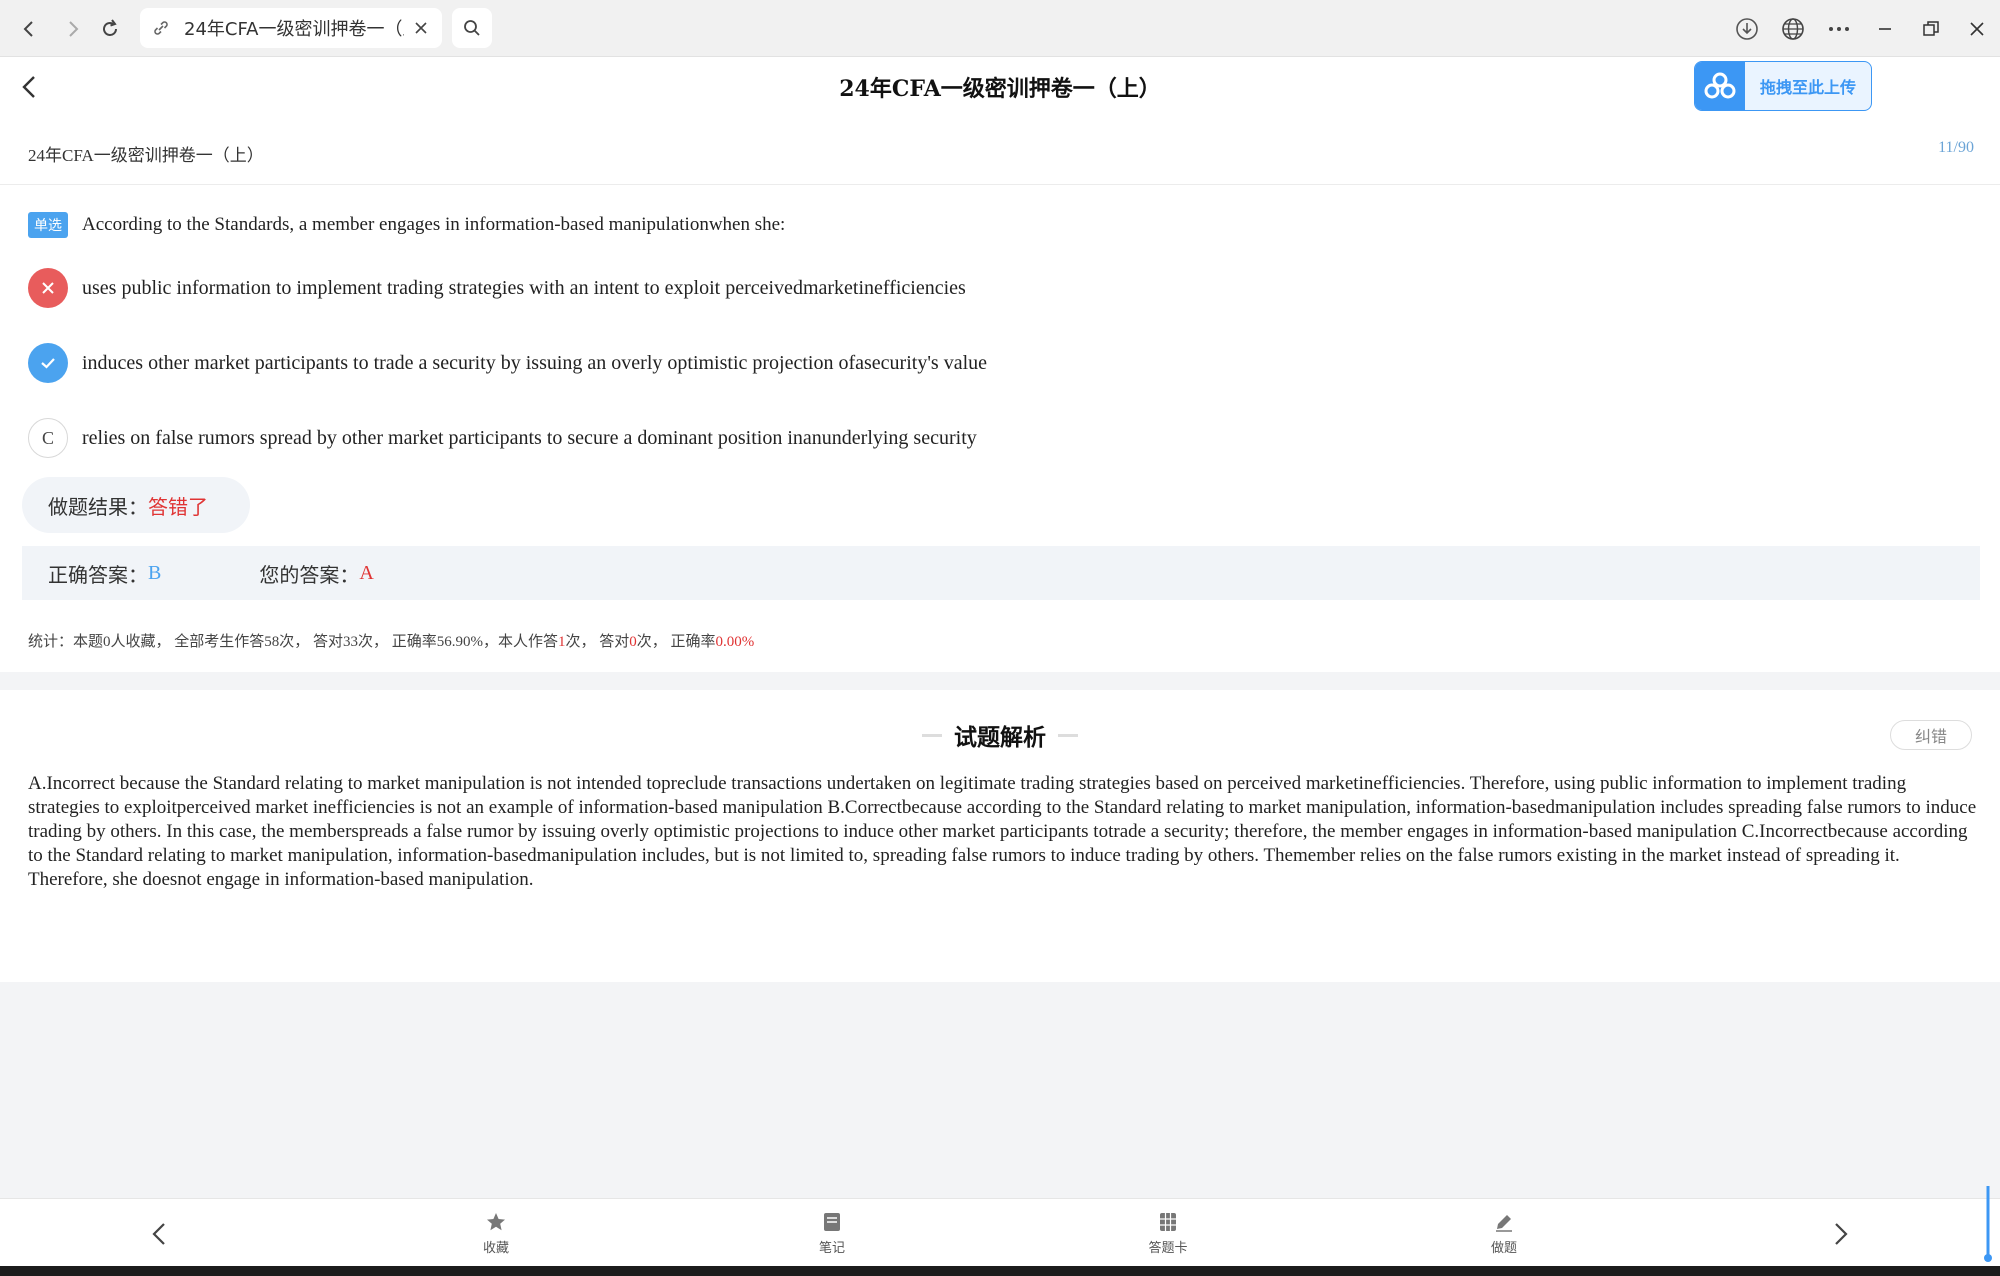 The height and width of the screenshot is (1276, 2000). I want to click on previous-question-button, so click(159, 1234).